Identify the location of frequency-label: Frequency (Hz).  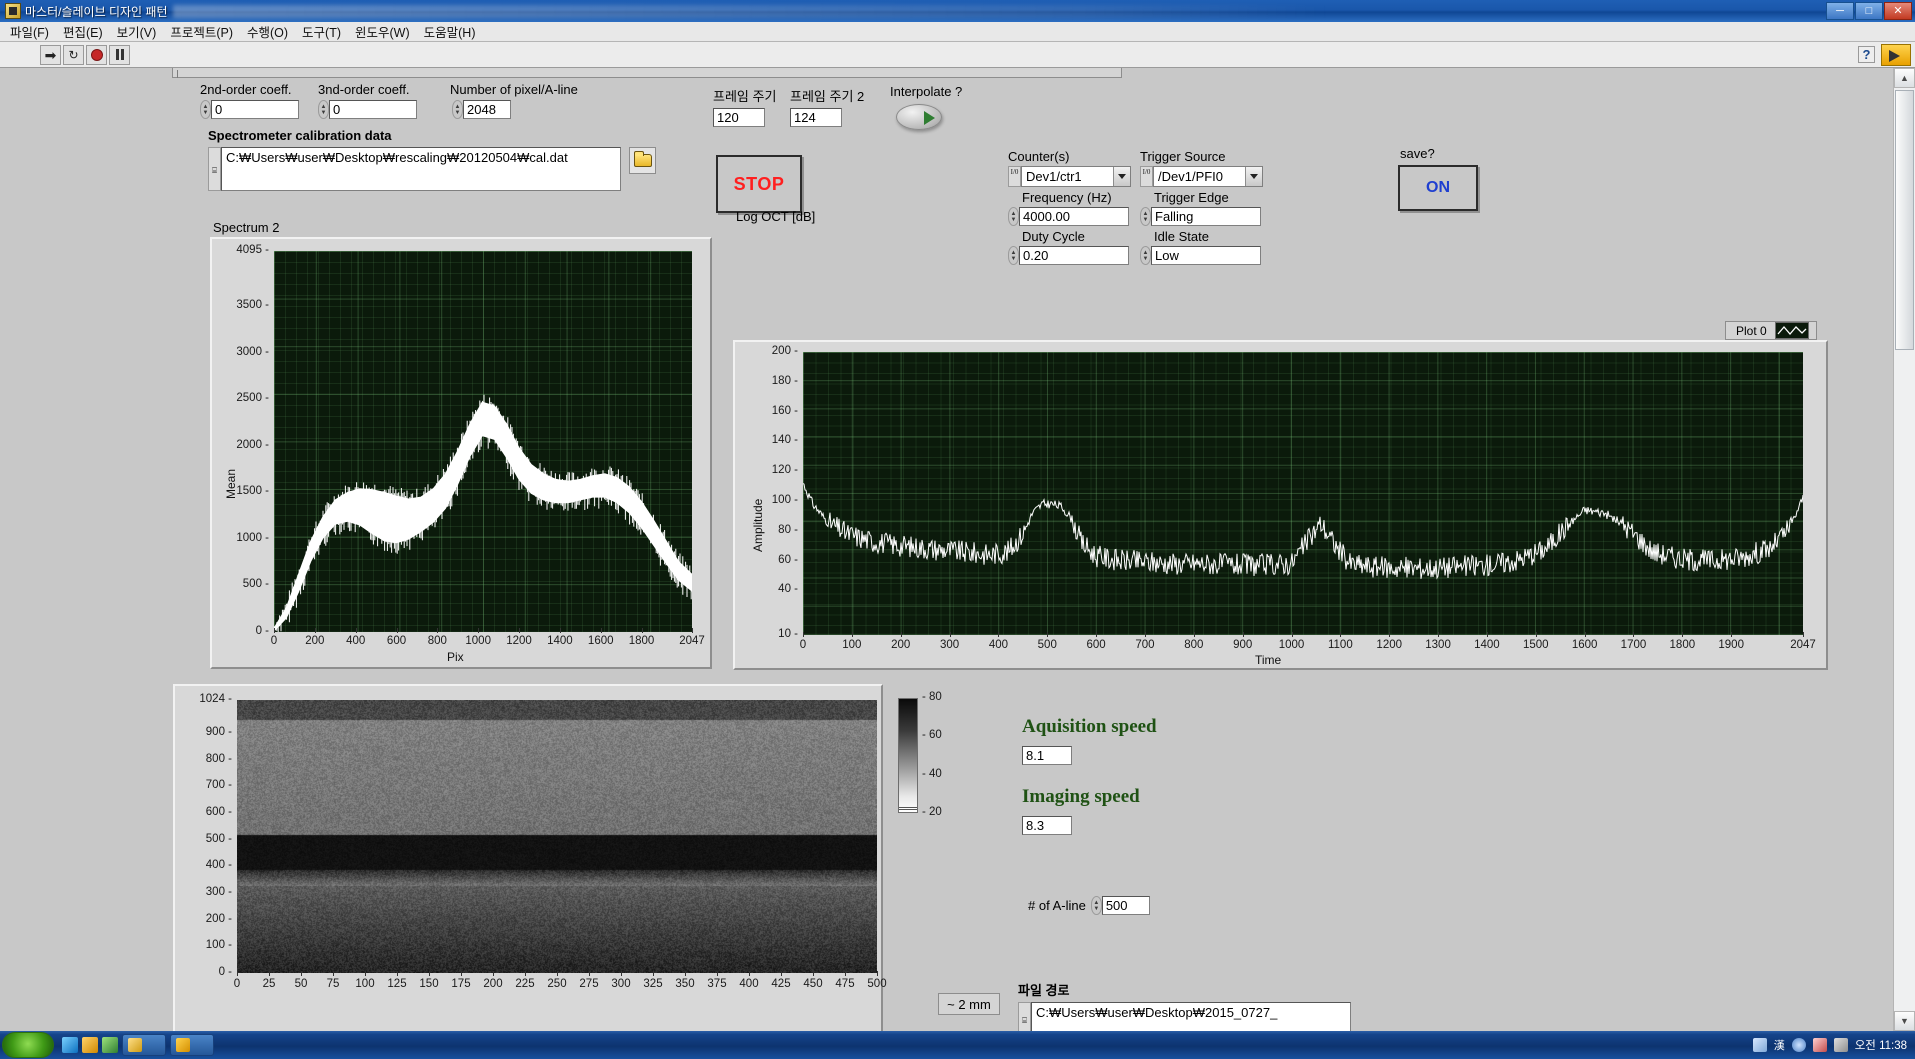
(1067, 197).